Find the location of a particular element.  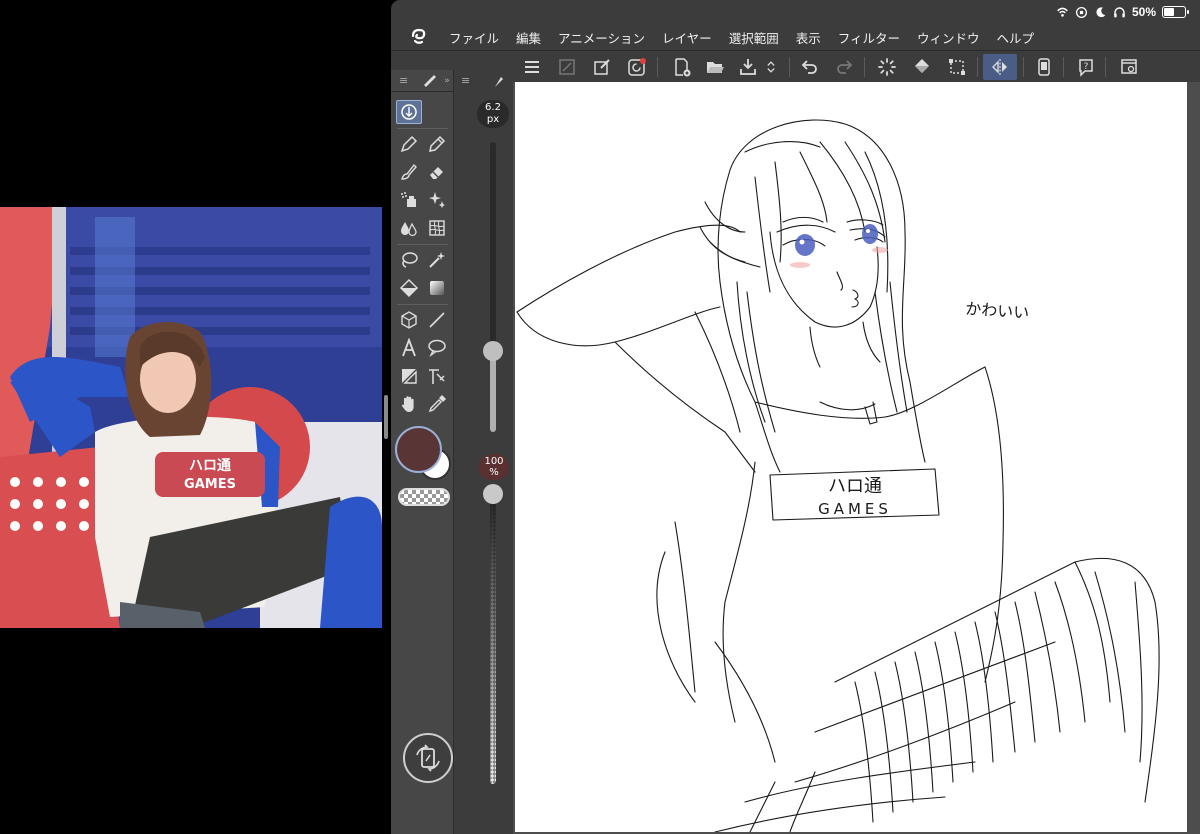

toolbar-divider is located at coordinates (657, 67).